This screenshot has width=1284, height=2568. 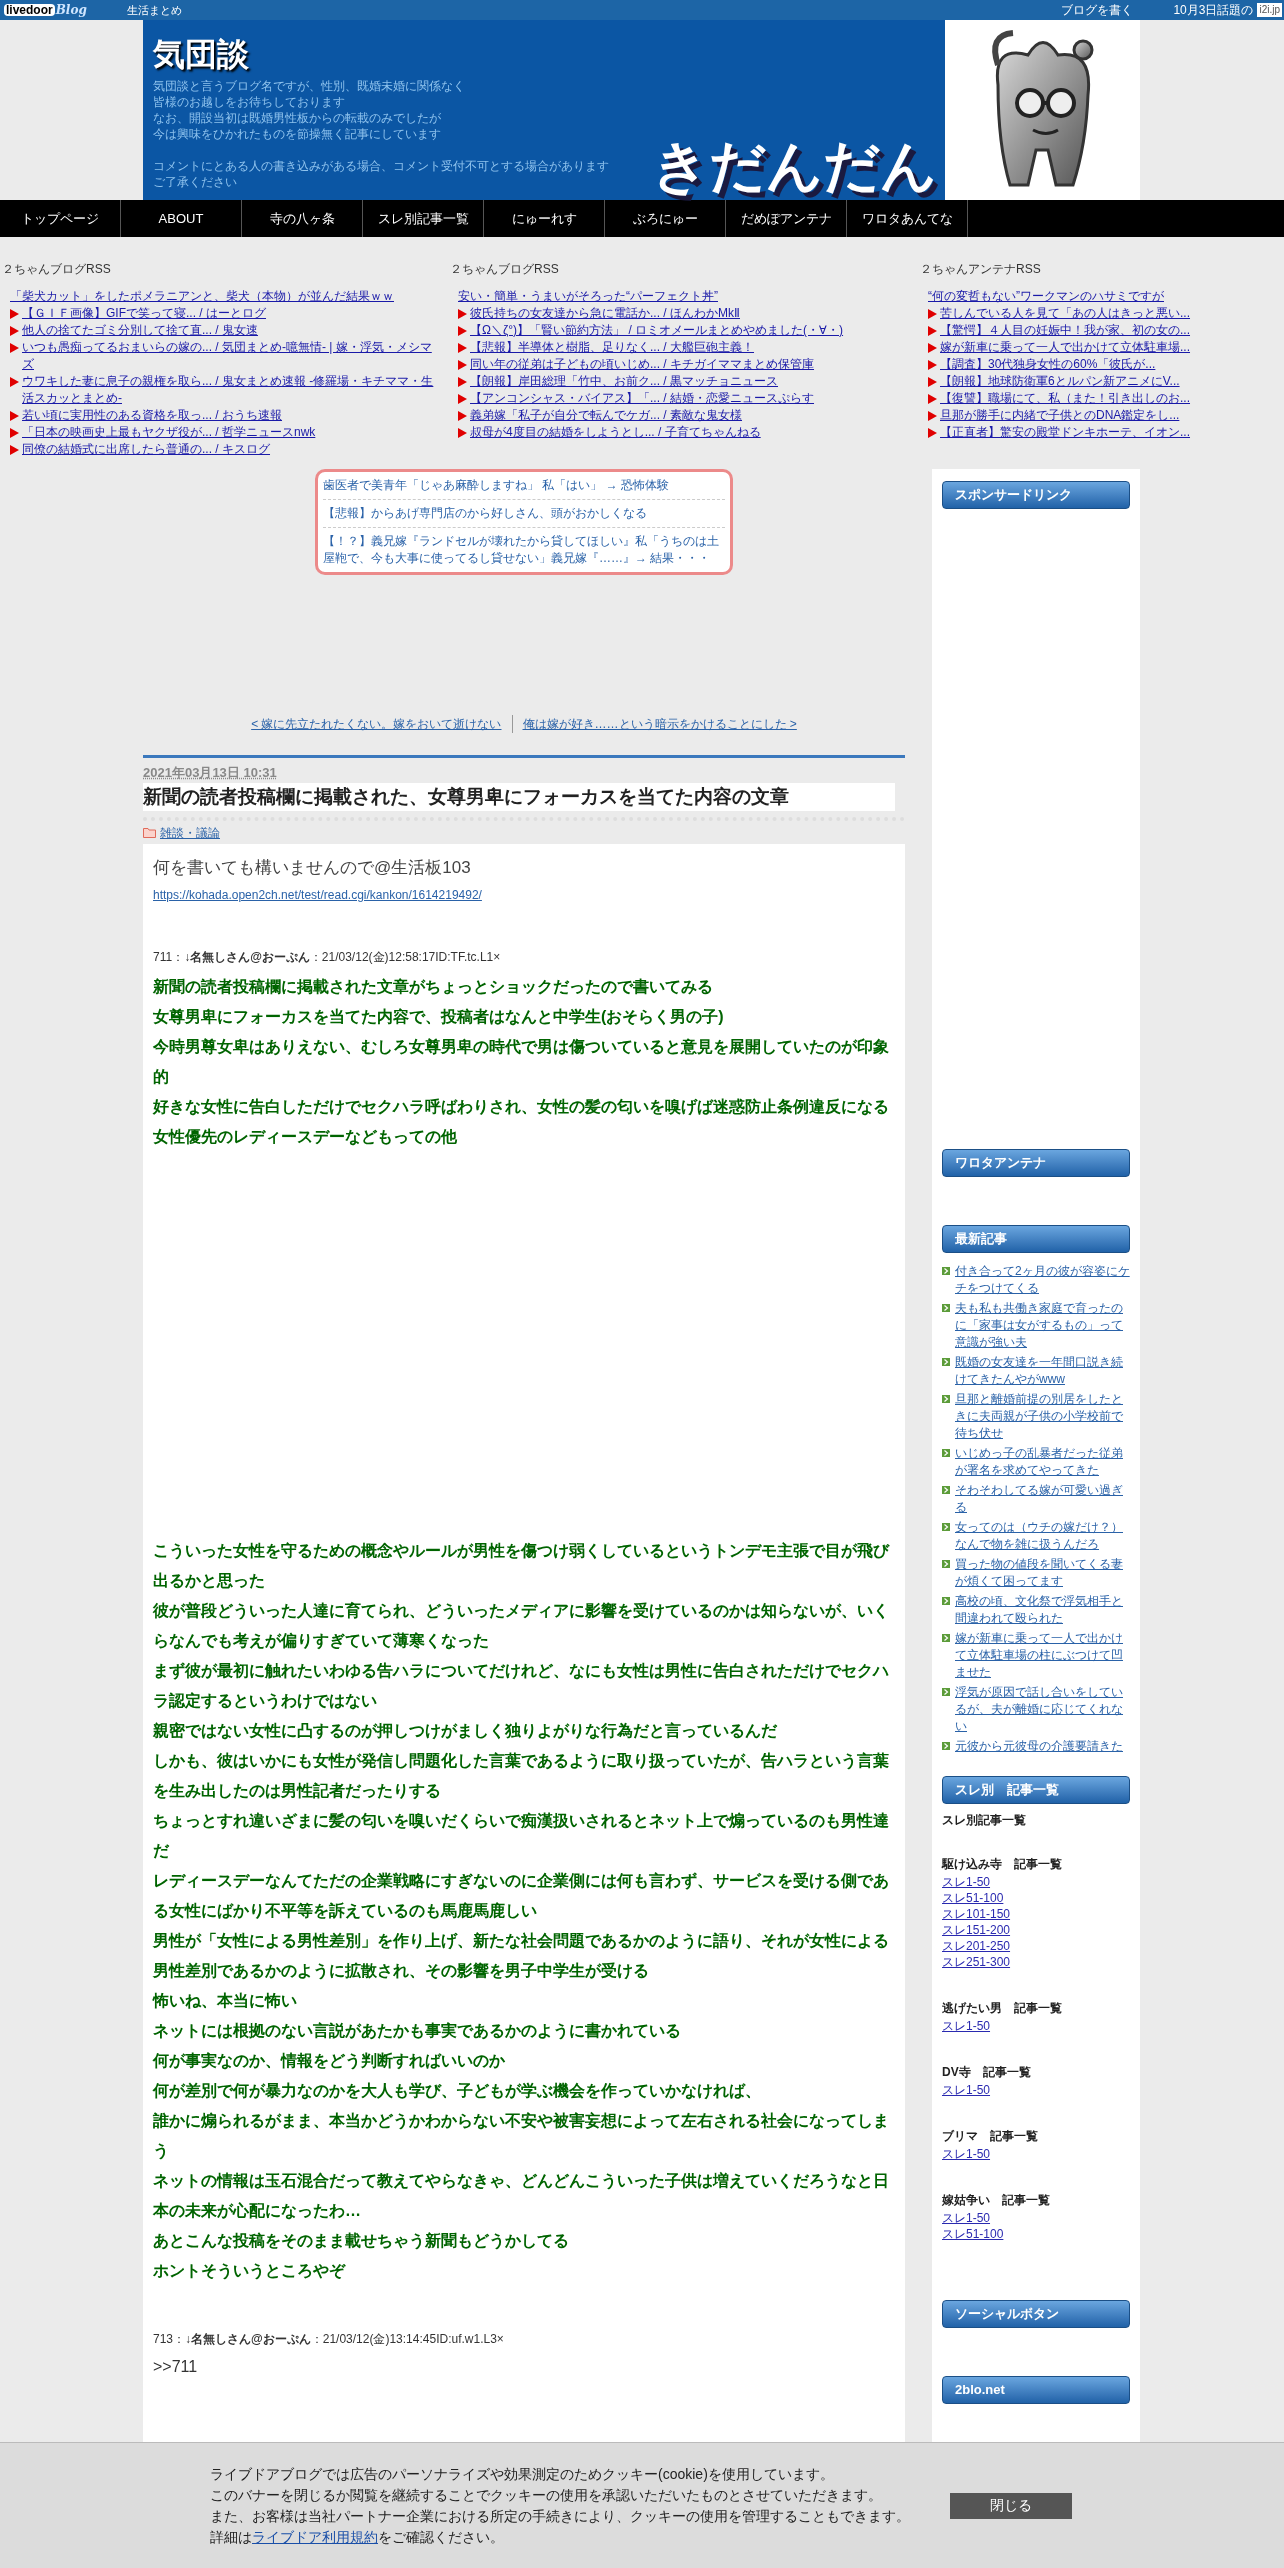 I want to click on nav-tab: トップページ, so click(x=60, y=218).